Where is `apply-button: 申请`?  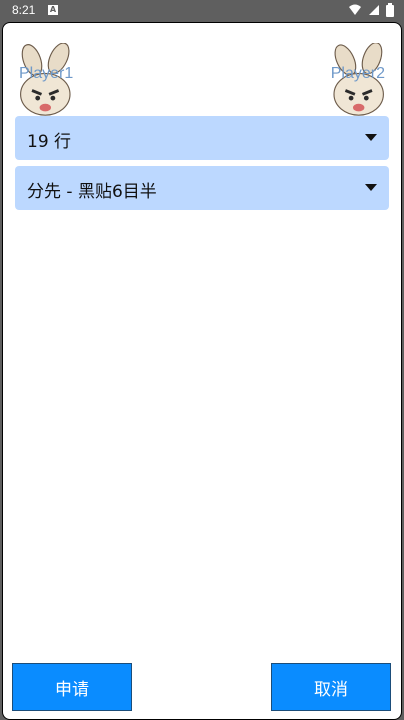 apply-button: 申请 is located at coordinates (72, 687).